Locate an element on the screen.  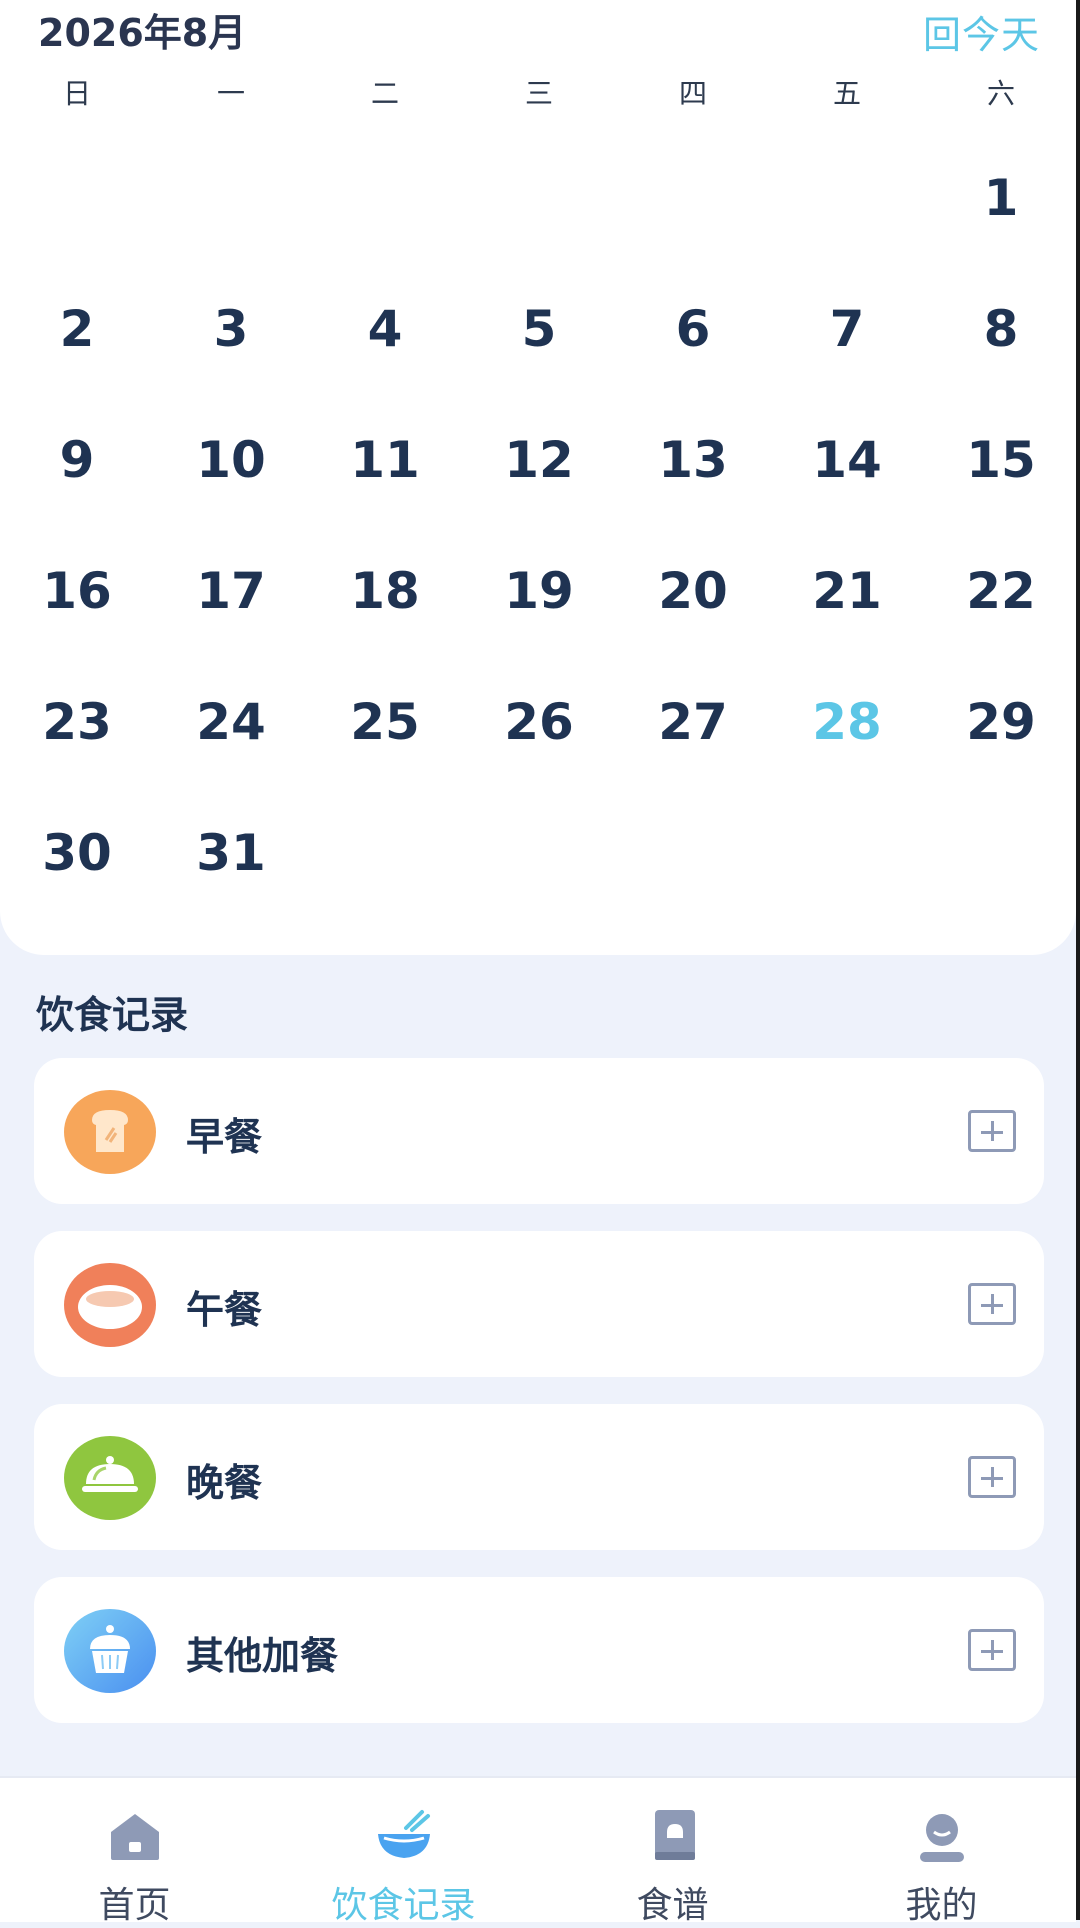
meal-label: 晚餐 is located at coordinates (224, 1483).